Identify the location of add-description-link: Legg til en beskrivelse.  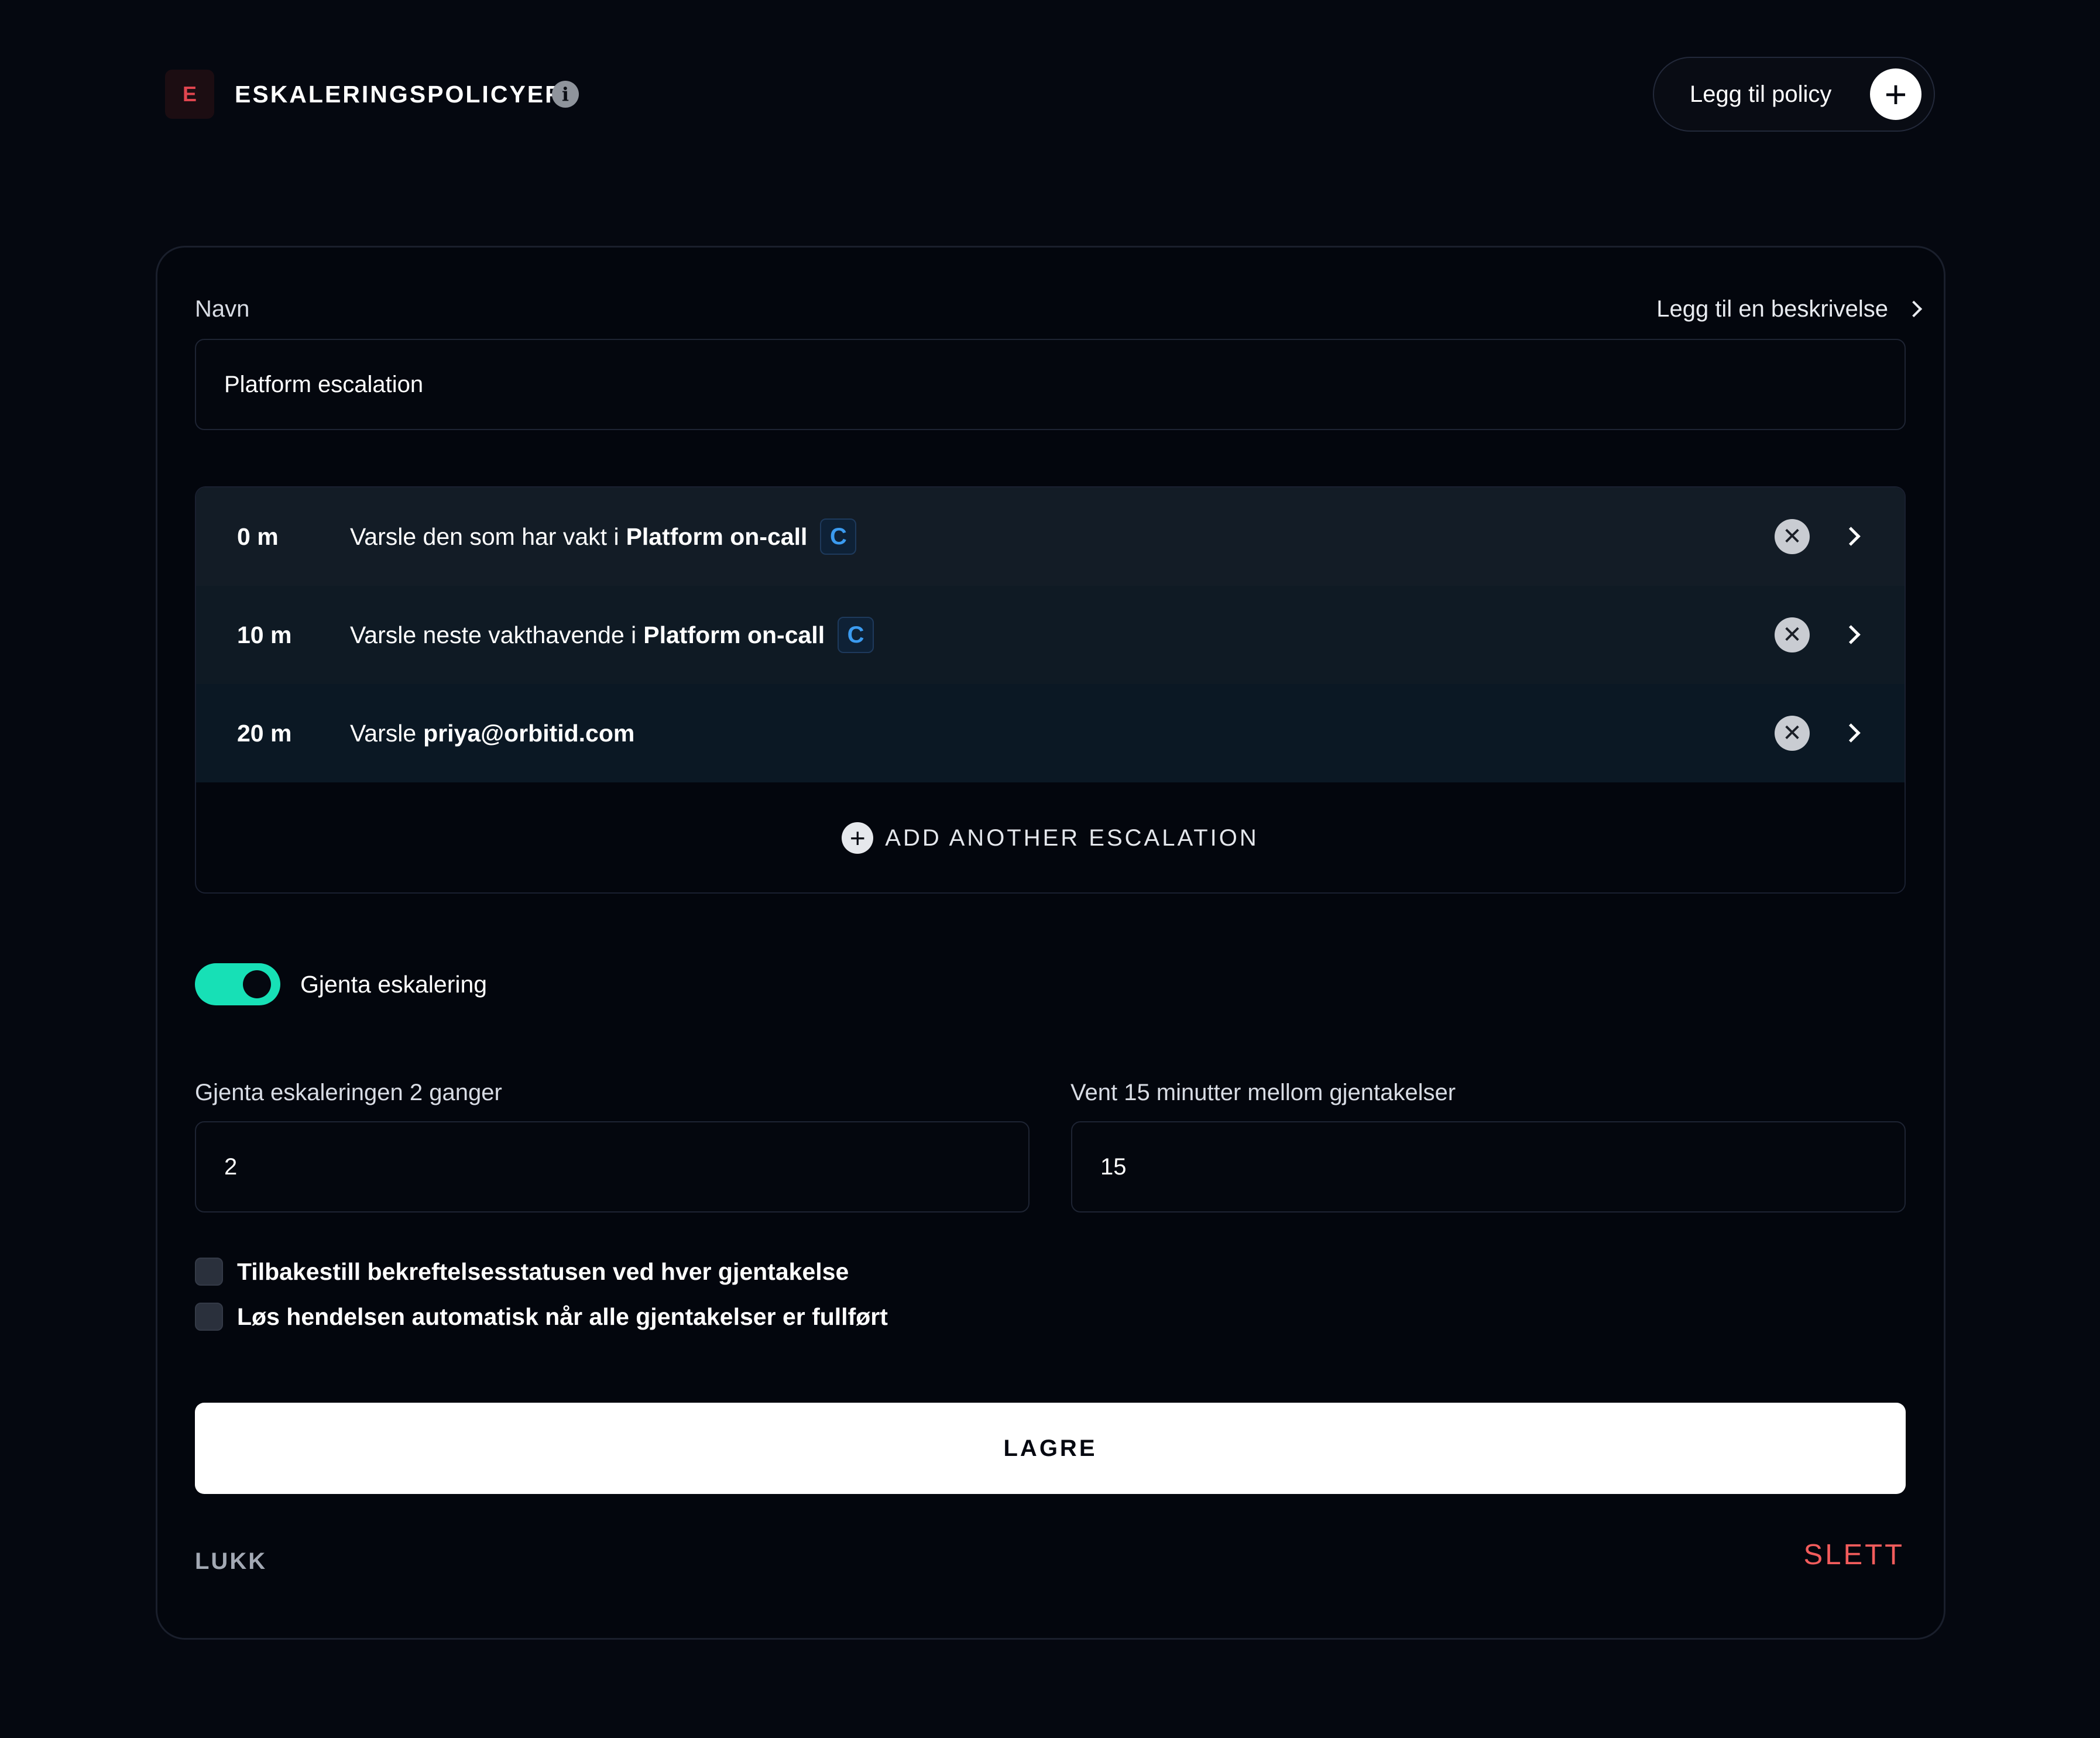
(1790, 309).